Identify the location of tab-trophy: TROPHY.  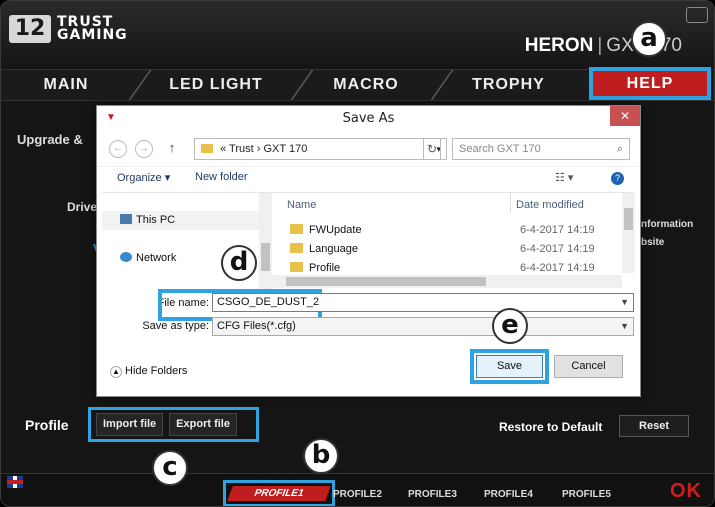
(508, 85).